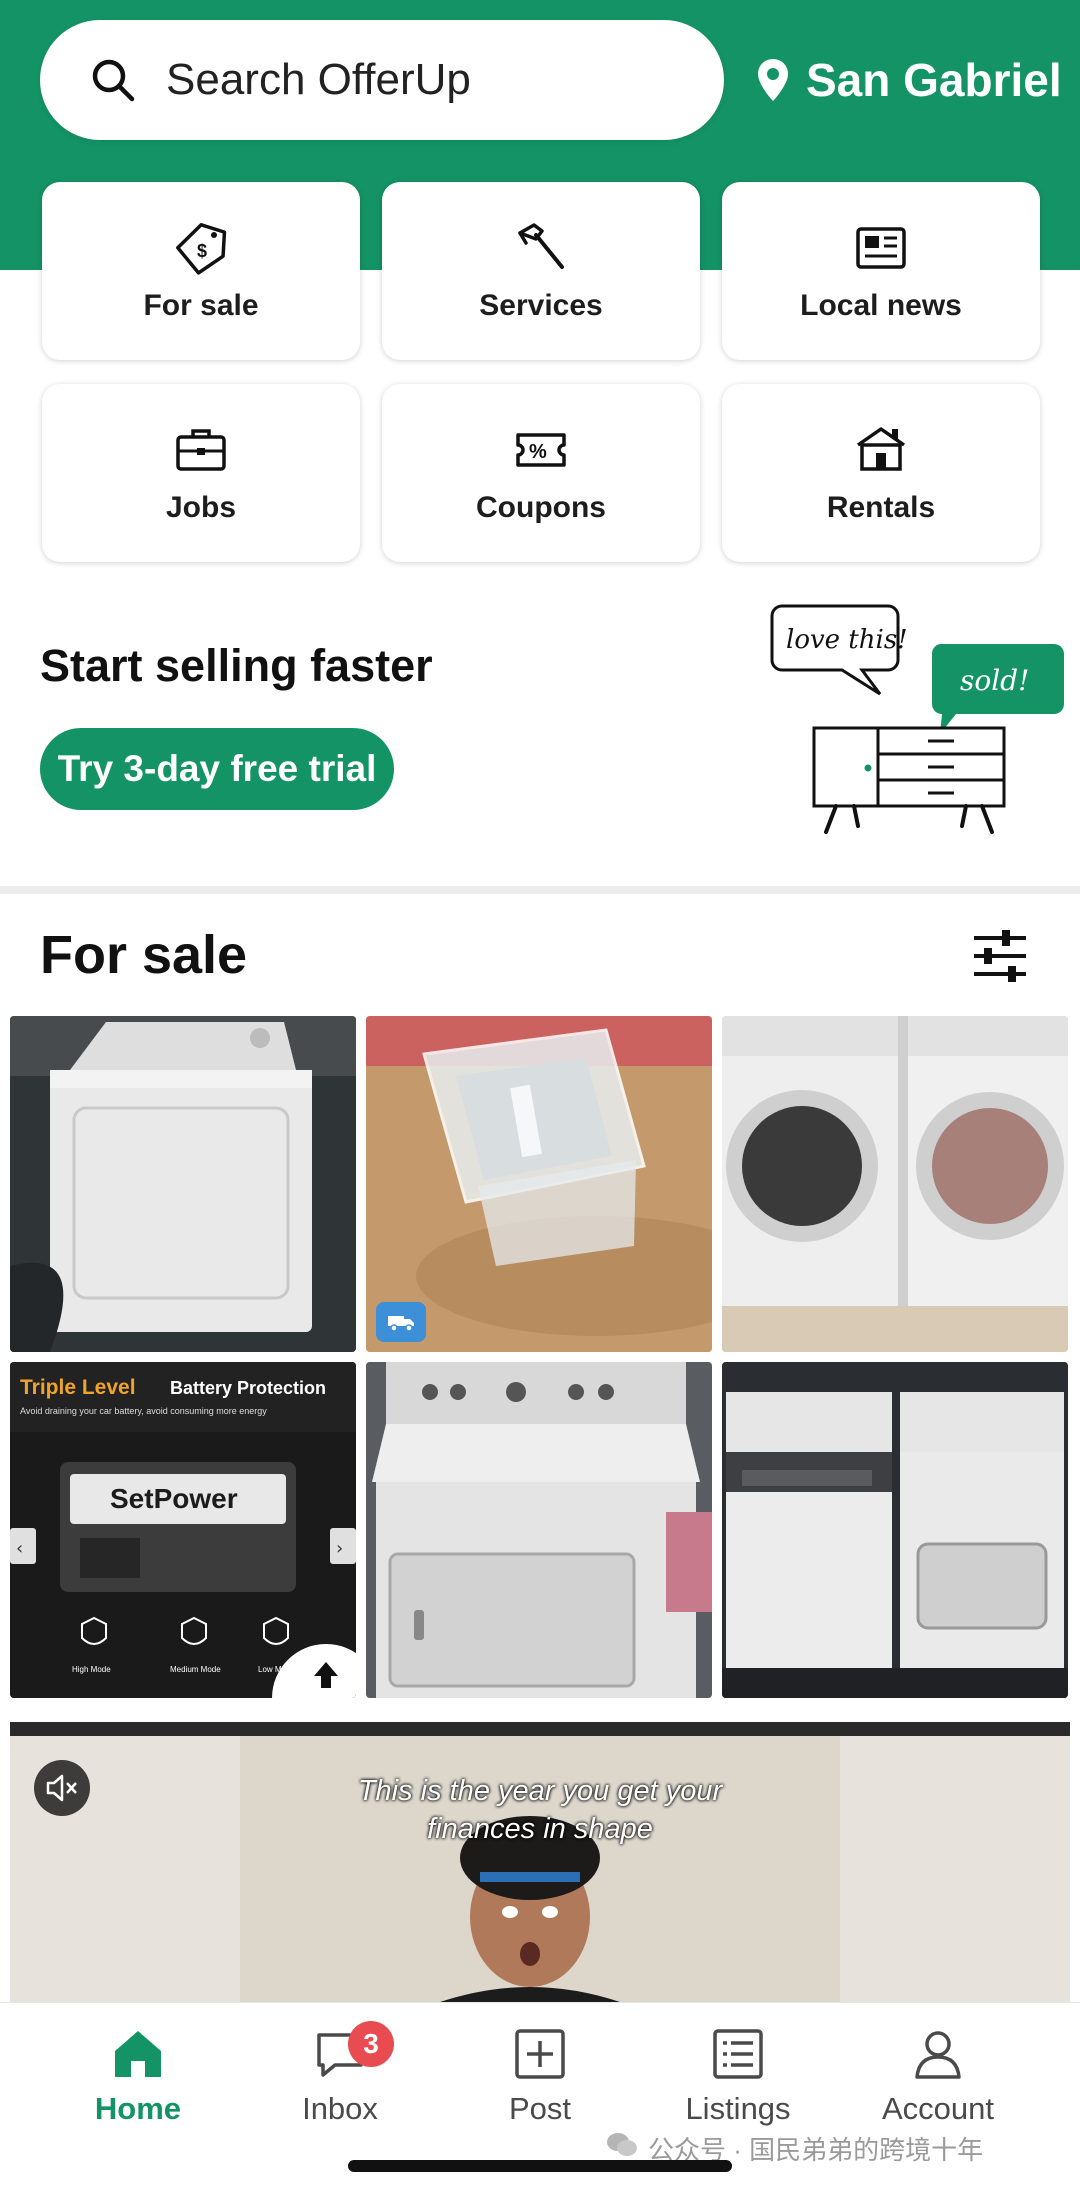 This screenshot has height=2194, width=1080. What do you see at coordinates (113, 80) in the screenshot?
I see `search-icon` at bounding box center [113, 80].